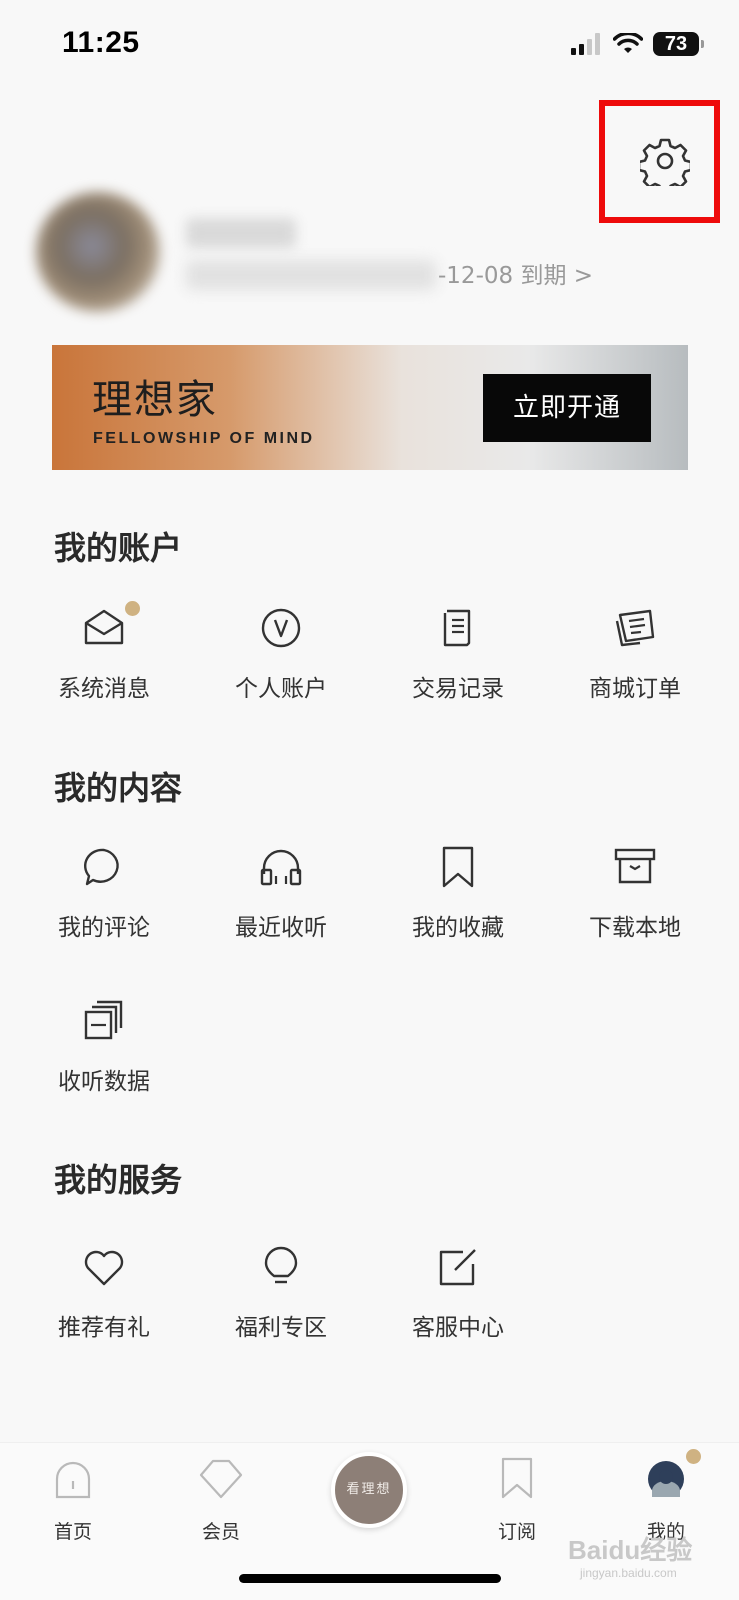  I want to click on grid-item-listening-stats: 收听数据, so click(104, 1051).